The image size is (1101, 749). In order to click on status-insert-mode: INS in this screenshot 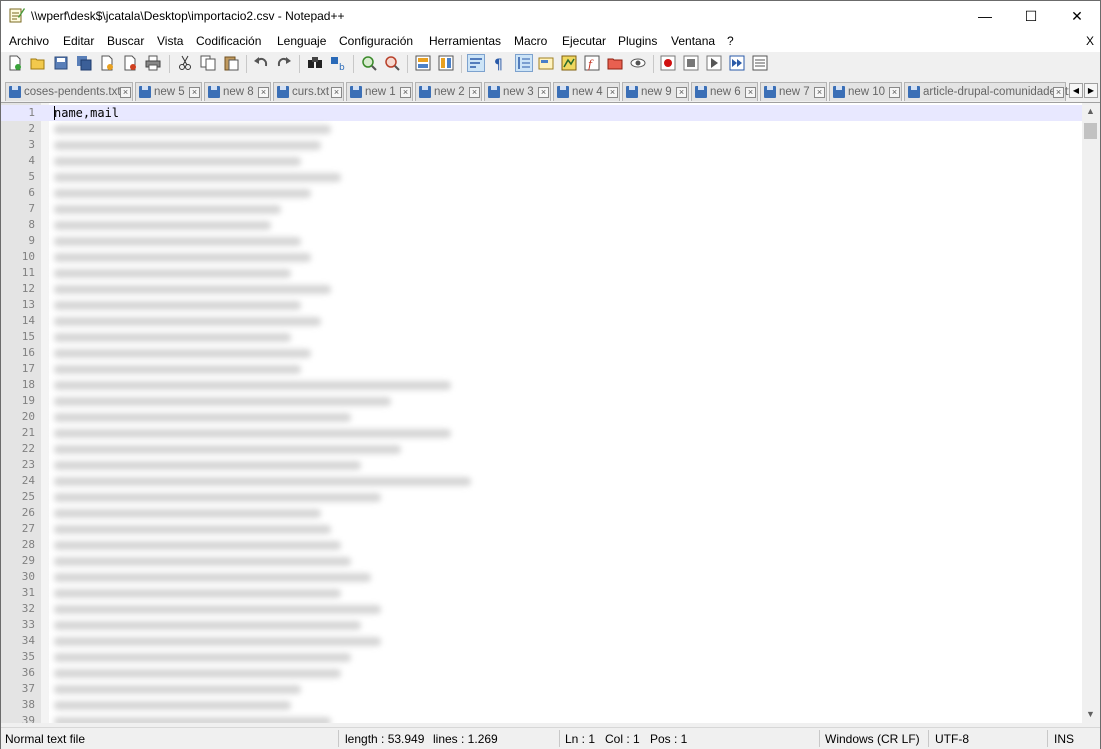, I will do `click(1064, 739)`.